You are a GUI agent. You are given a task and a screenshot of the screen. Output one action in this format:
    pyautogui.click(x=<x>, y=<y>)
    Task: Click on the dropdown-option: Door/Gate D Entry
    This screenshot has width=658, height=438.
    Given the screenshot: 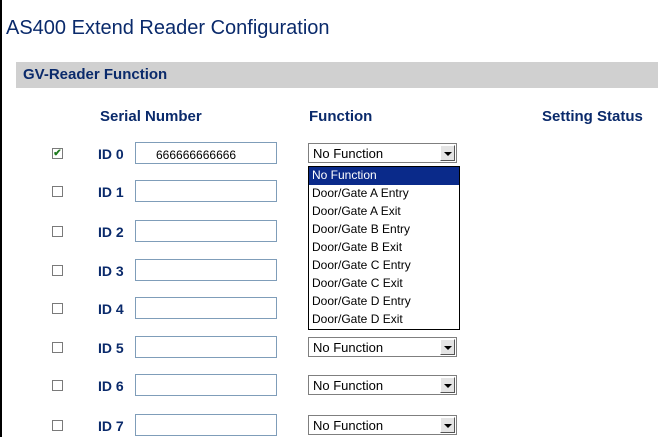 What is the action you would take?
    pyautogui.click(x=384, y=302)
    